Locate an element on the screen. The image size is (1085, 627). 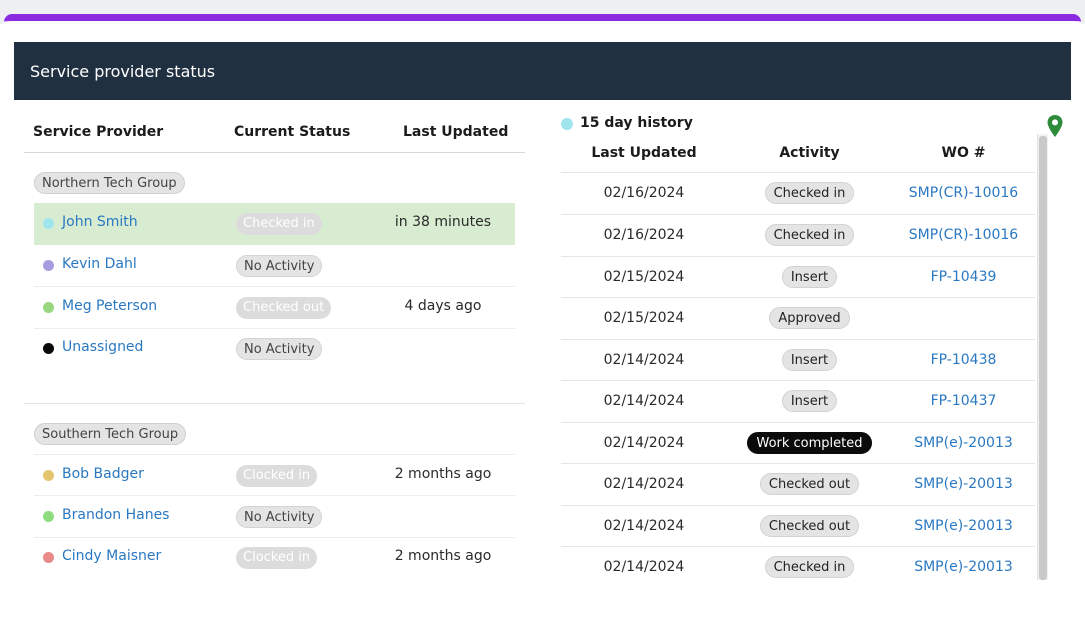
work-order-link: FP-10438 is located at coordinates (963, 360).